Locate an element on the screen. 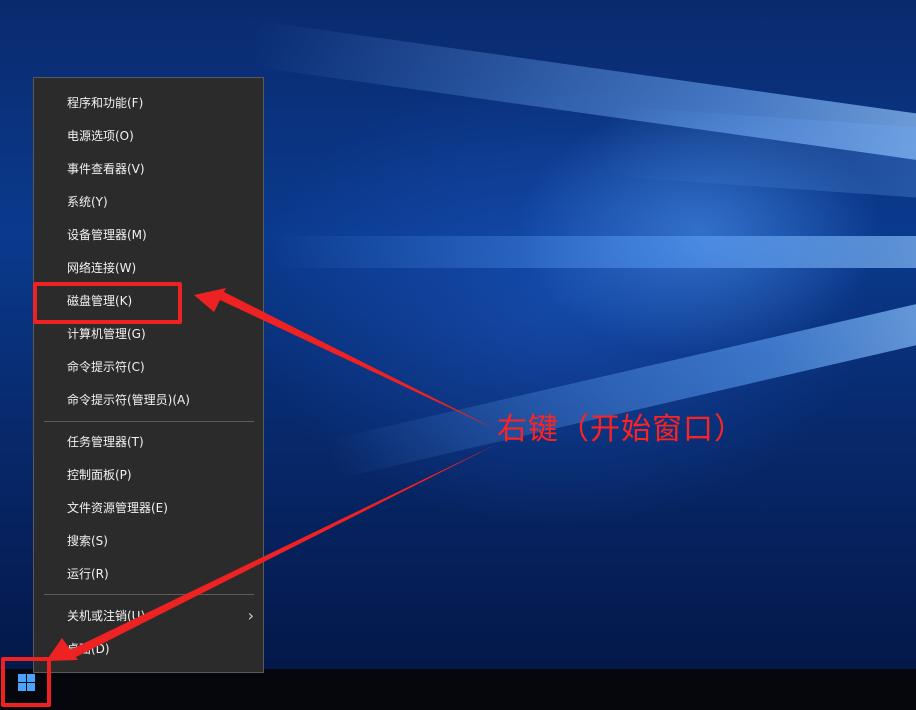 This screenshot has height=710, width=916. arrow-to-start-button is located at coordinates (283, 551).